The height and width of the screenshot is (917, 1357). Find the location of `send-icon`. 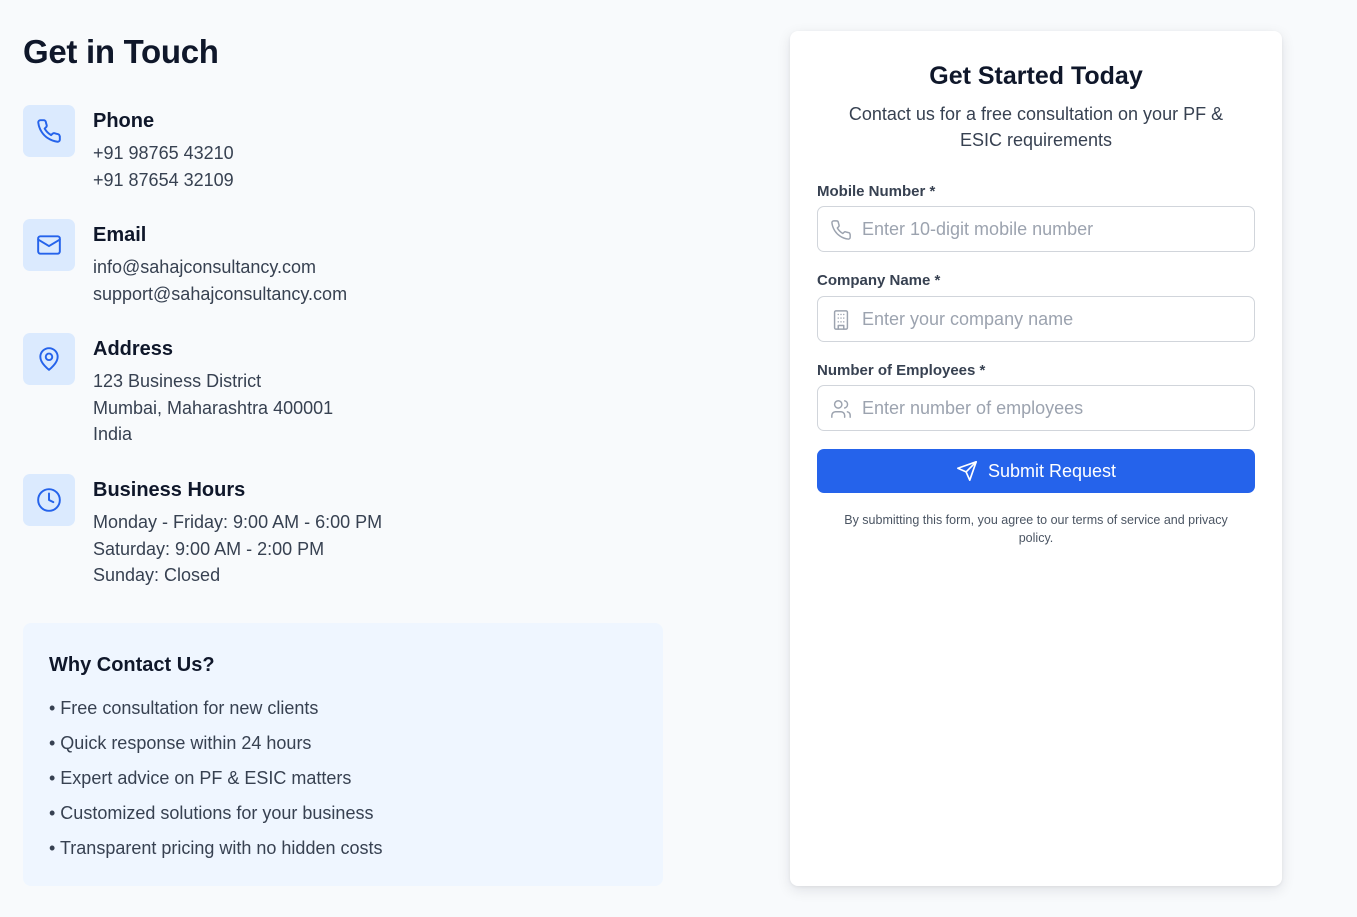

send-icon is located at coordinates (966, 471).